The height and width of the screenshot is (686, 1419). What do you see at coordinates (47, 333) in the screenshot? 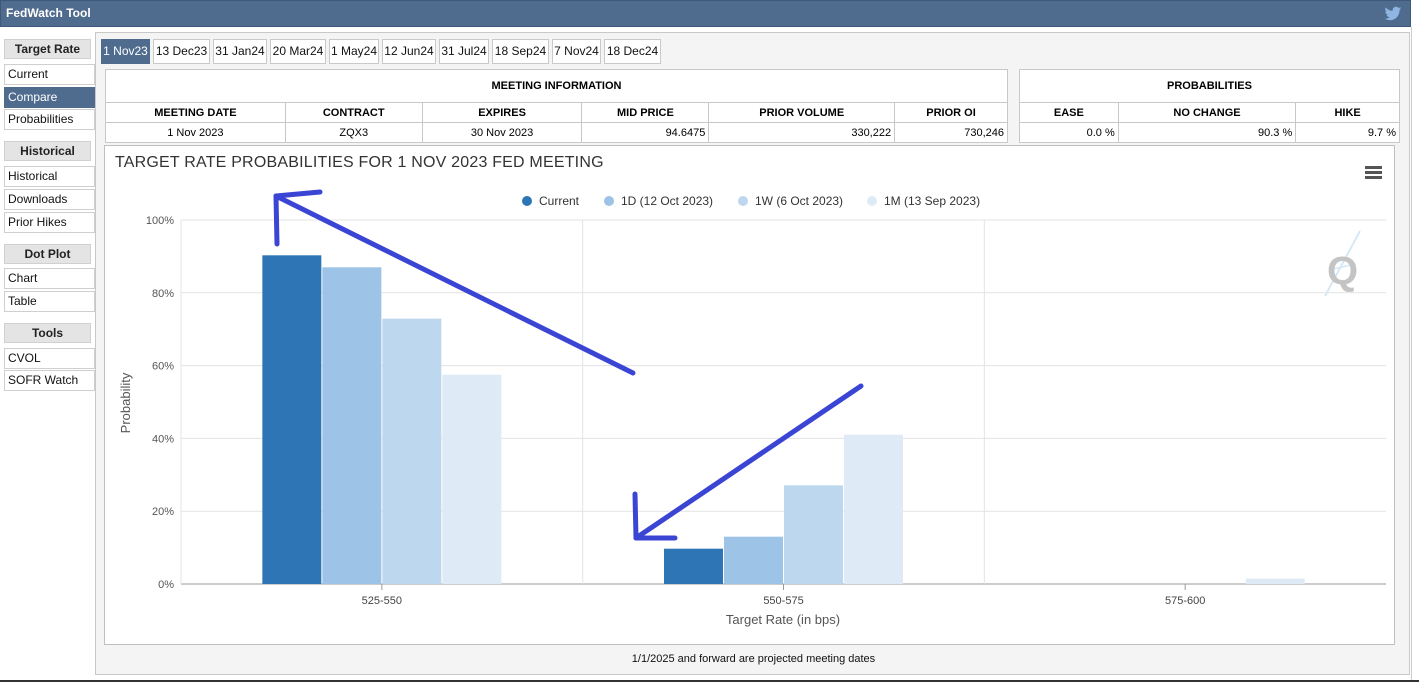
I see `sidebar-heading-tools: Tools` at bounding box center [47, 333].